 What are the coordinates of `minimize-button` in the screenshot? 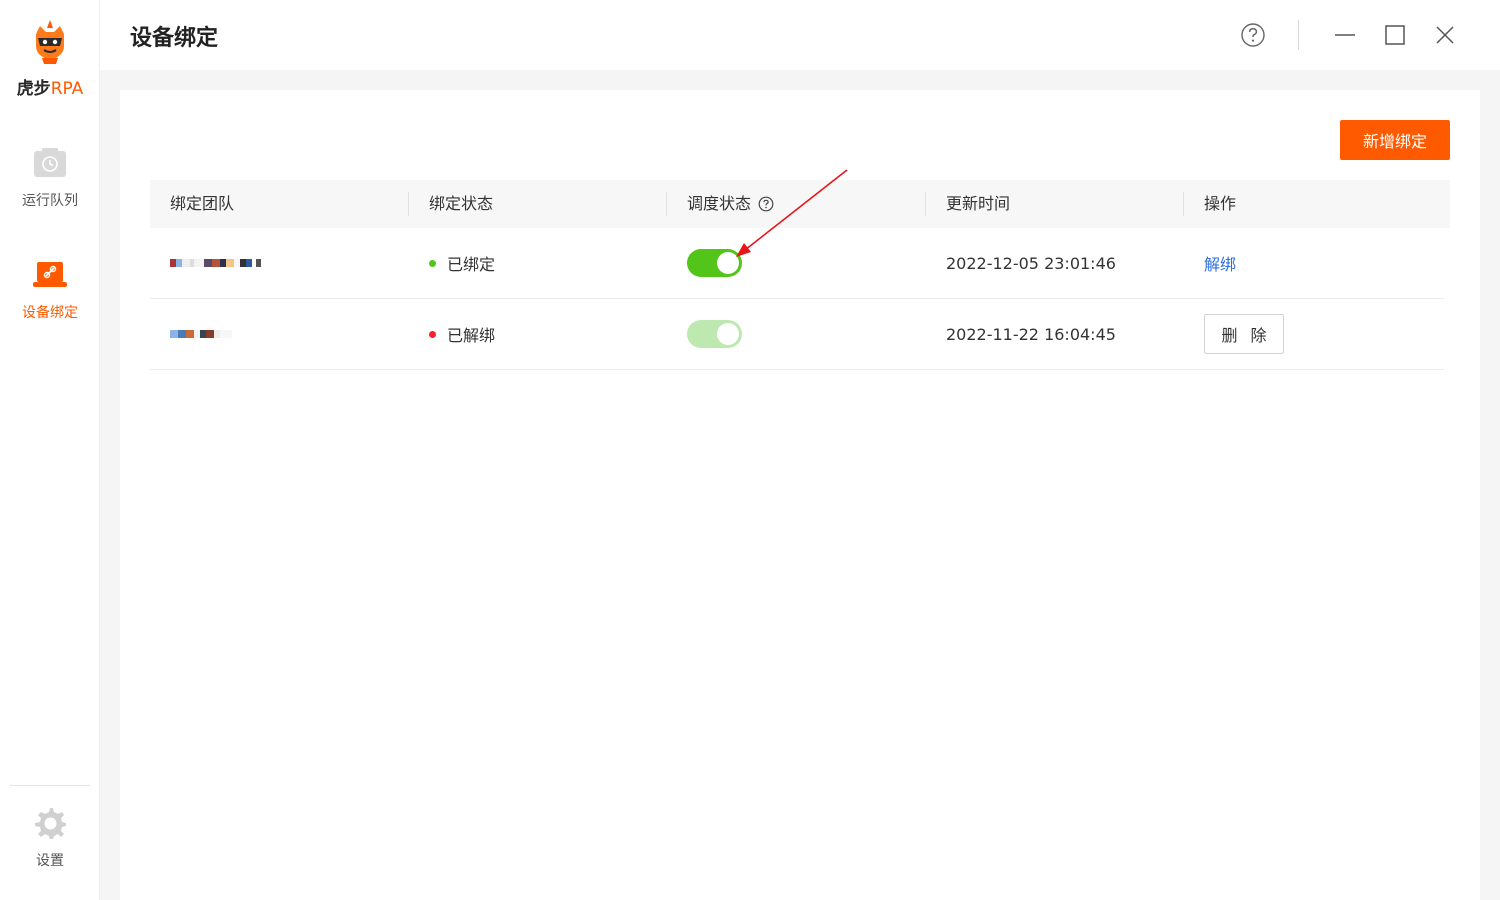 It's located at (1345, 35).